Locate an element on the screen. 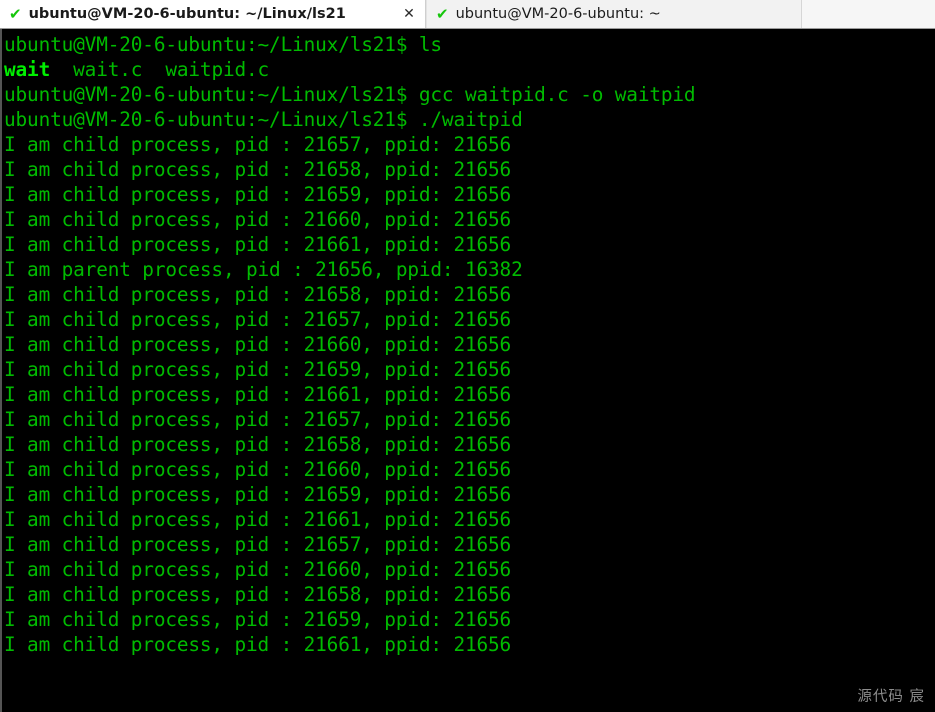  tab-bar-filler is located at coordinates (868, 14).